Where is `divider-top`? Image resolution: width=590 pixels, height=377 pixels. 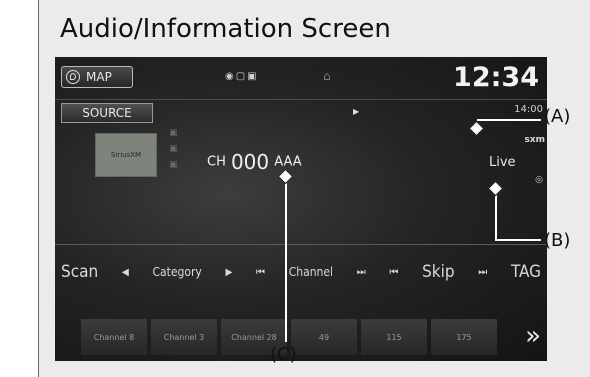
divider-top is located at coordinates (301, 99).